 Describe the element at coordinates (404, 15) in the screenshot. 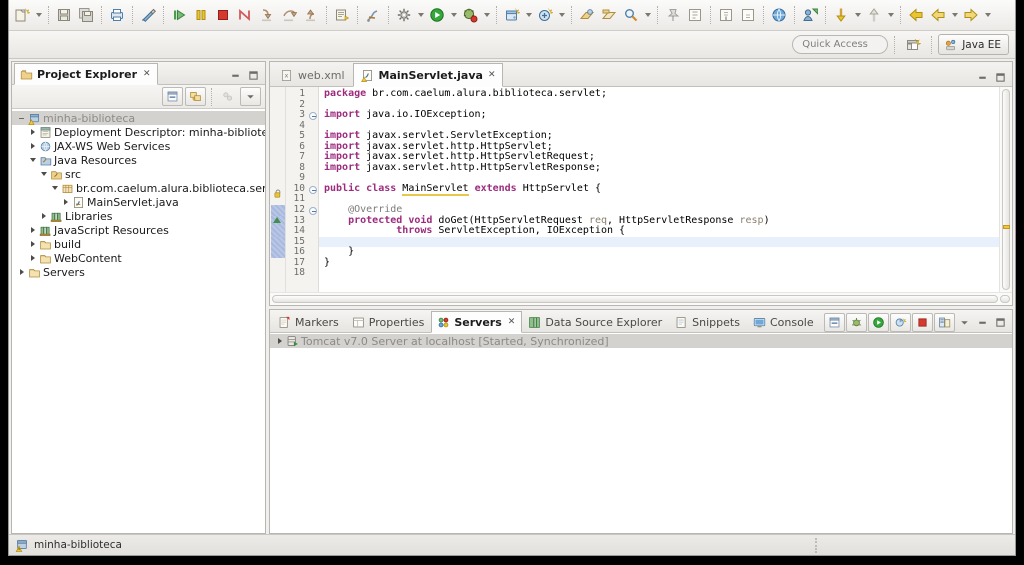

I see `external-tools-icon` at that location.